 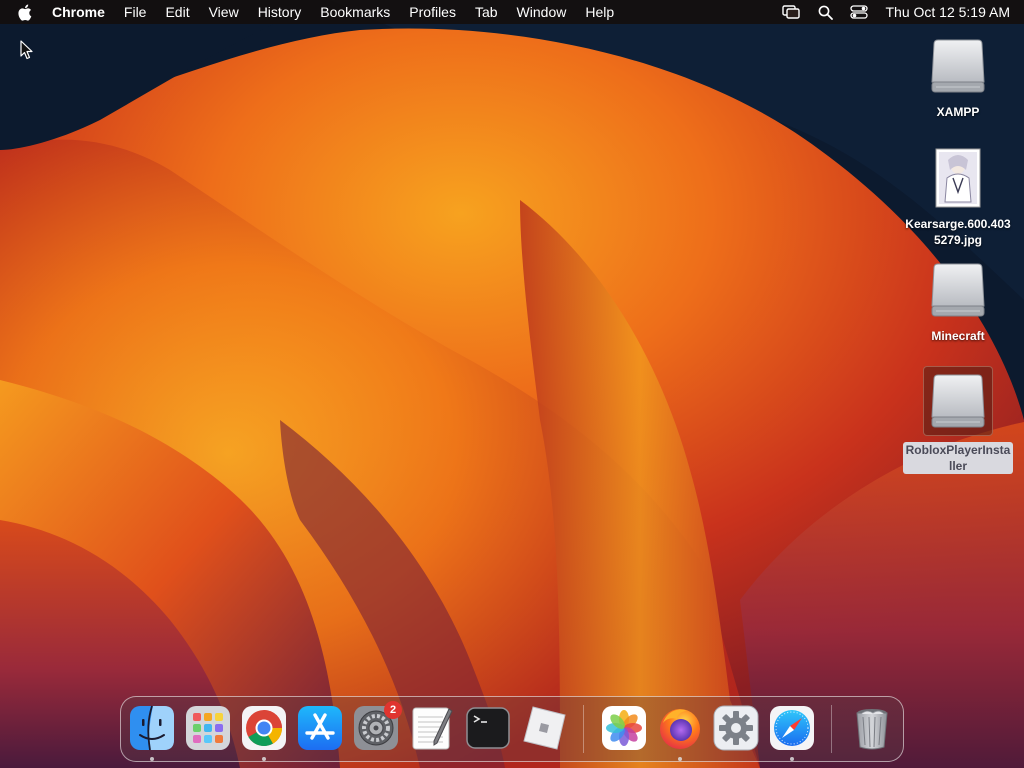 I want to click on textedit-icon, so click(x=432, y=728).